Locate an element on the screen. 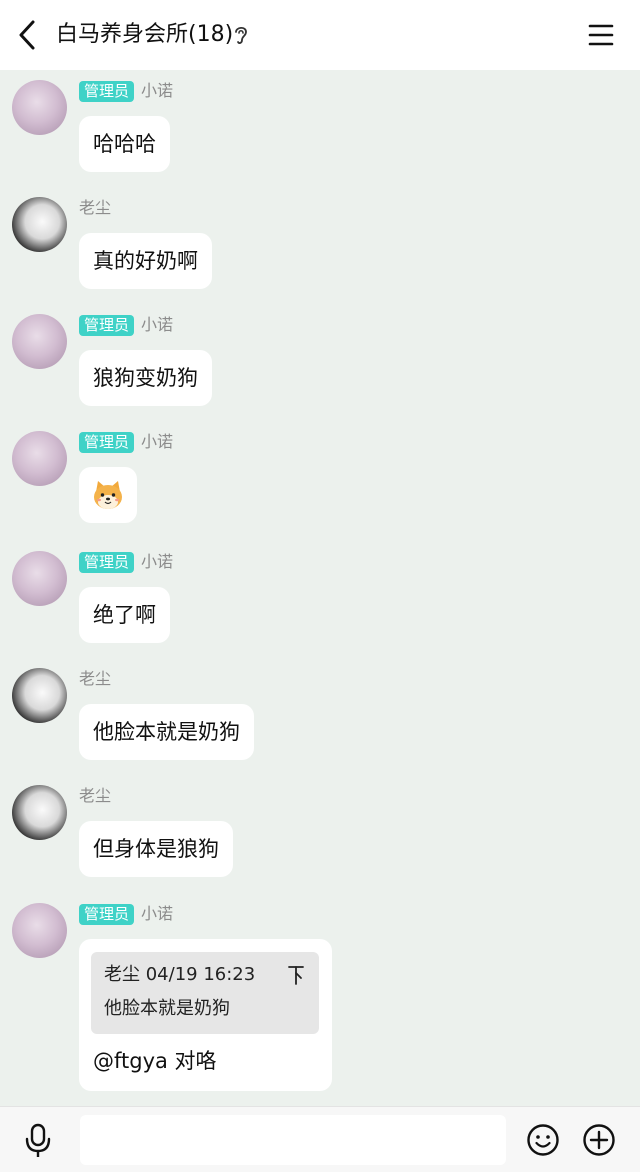 The width and height of the screenshot is (640, 1172). chat-title: 白马养身会所(18) is located at coordinates (145, 34).